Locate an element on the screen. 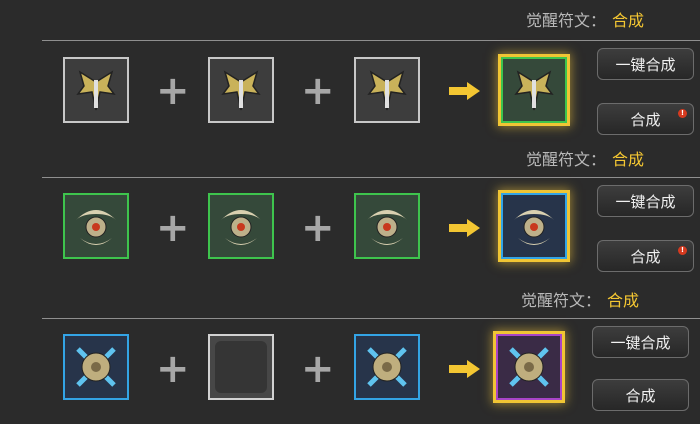  row-3-header: 觉醒符文： 合成 is located at coordinates (580, 299).